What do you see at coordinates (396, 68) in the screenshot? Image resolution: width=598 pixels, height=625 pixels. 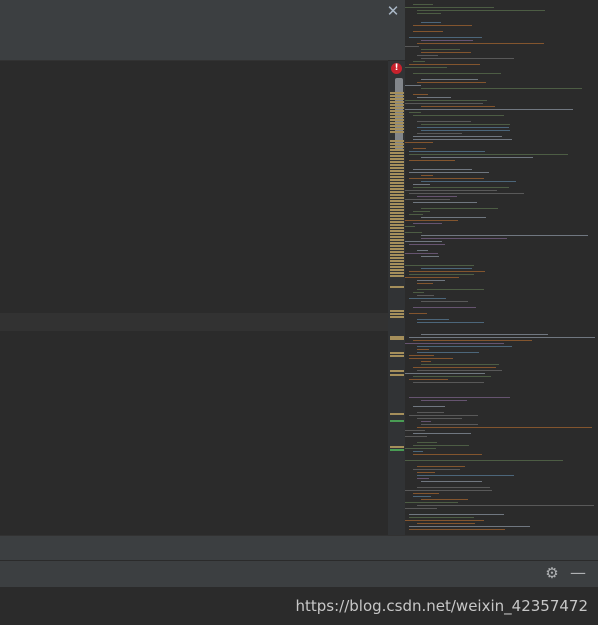 I see `error-icon: !` at bounding box center [396, 68].